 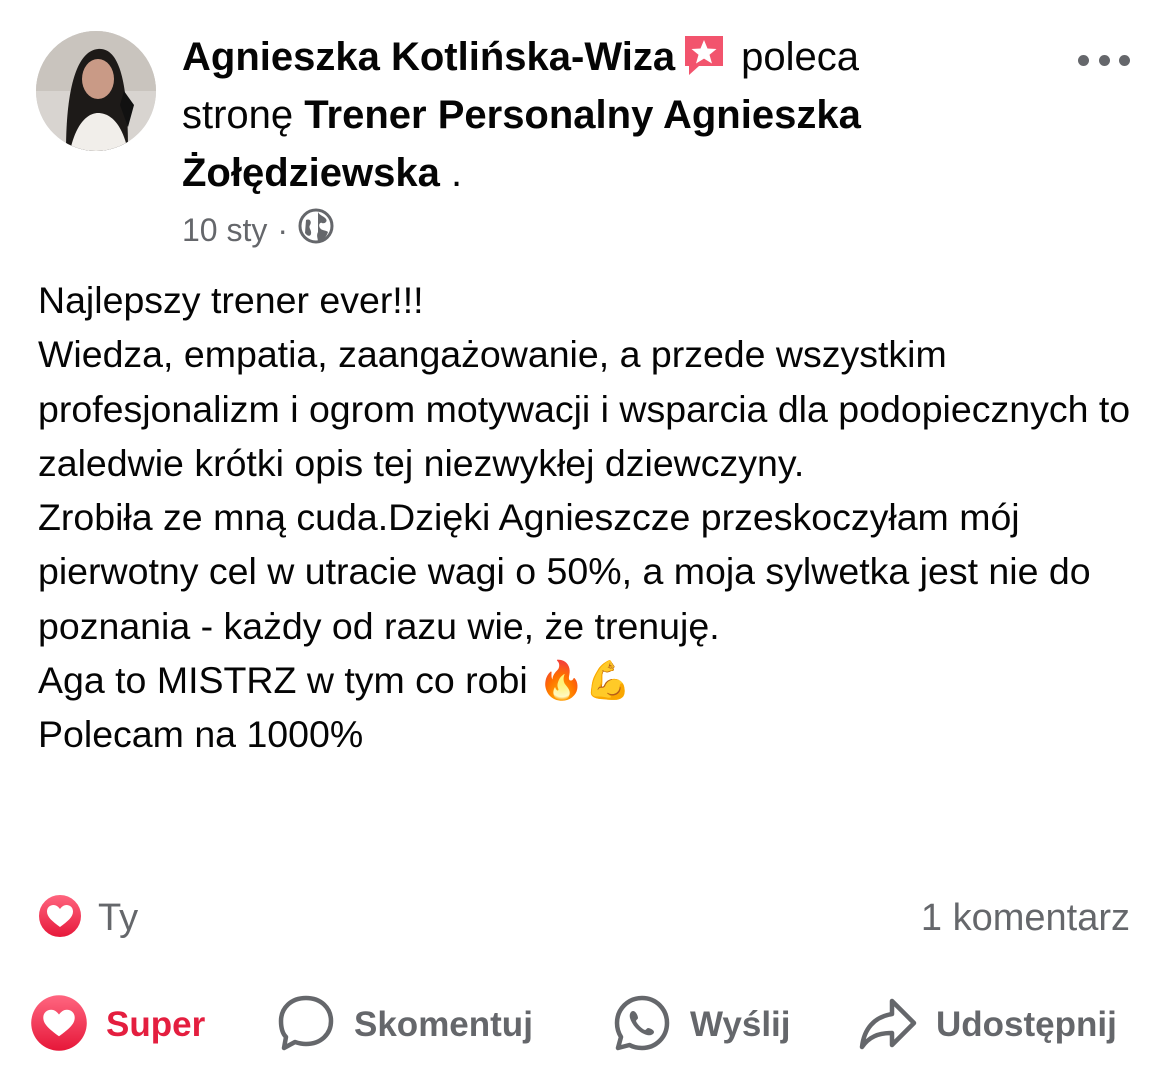 I want to click on share-label: Udostępnij, so click(x=1026, y=1024).